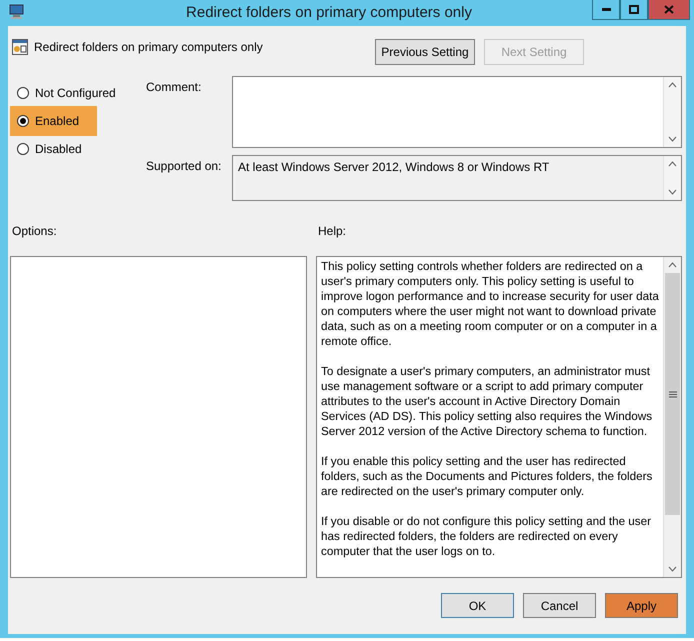 This screenshot has width=694, height=641. Describe the element at coordinates (486, 536) in the screenshot. I see `help-paragraph: If you disable or do not configure this policy setting and the user has redirected folders, the folders are redirected on every computer that the user logs on to.` at that location.